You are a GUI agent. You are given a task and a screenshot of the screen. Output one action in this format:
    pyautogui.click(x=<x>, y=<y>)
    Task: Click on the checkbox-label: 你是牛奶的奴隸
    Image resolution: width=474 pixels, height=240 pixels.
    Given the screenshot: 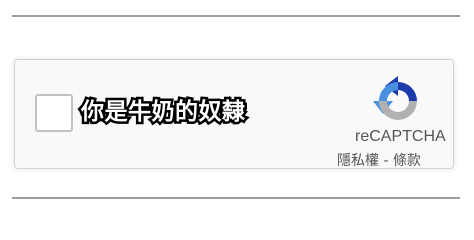 What is the action you would take?
    pyautogui.click(x=163, y=112)
    